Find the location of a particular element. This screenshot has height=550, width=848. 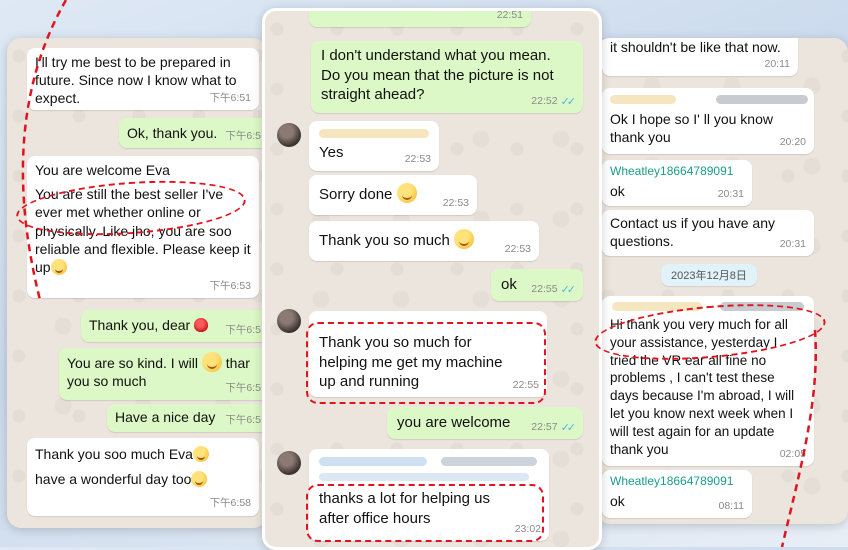

message-text: Ok I hope so I' ll you know thank you is located at coordinates (691, 128).